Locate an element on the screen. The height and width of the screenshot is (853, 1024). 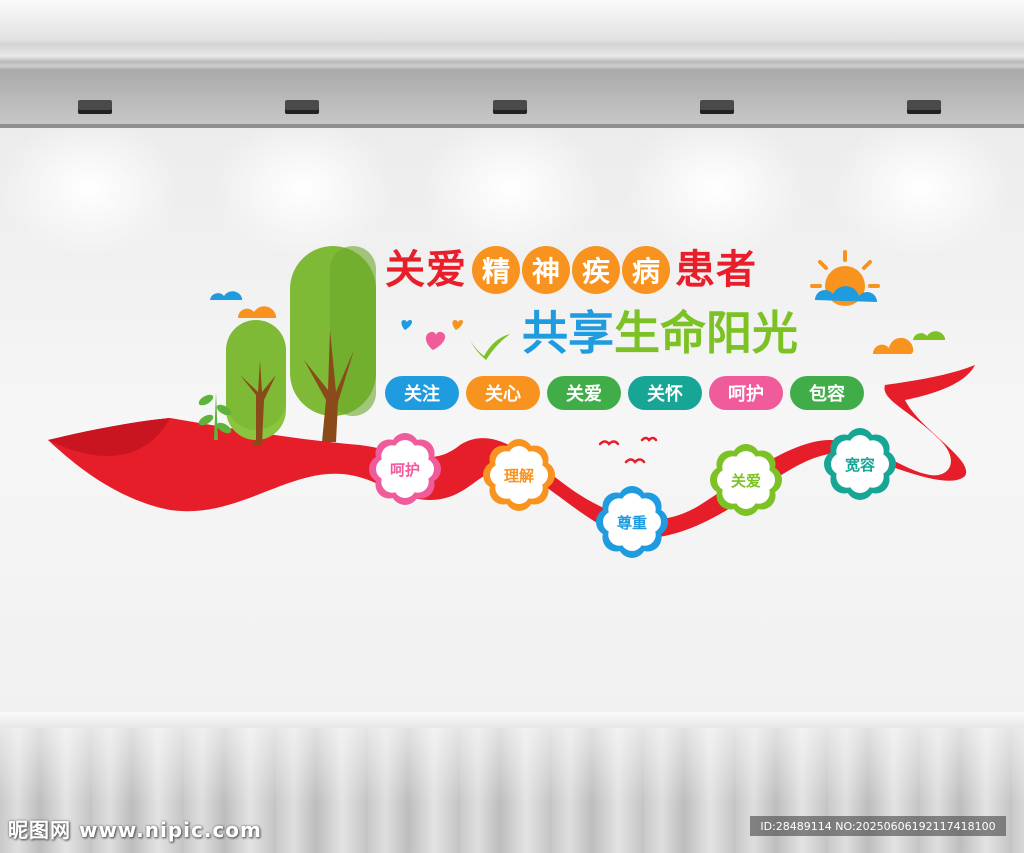
title-line-2: 共享 生命阳光 is located at coordinates (660, 333).